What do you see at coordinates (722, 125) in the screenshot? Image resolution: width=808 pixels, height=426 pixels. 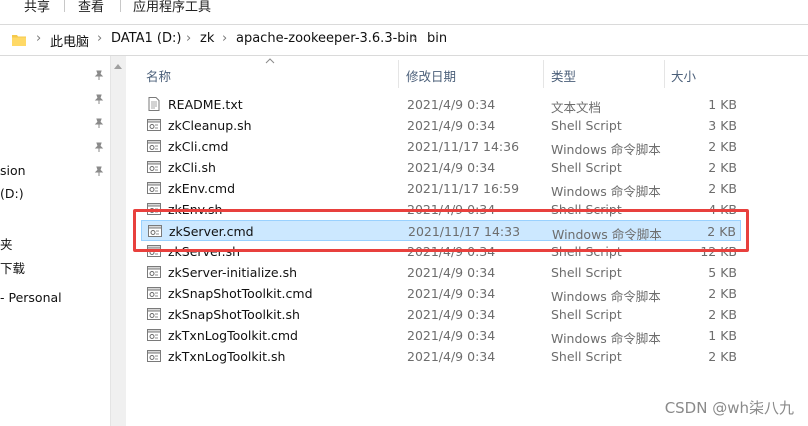 I see `file-size: 3 KB` at bounding box center [722, 125].